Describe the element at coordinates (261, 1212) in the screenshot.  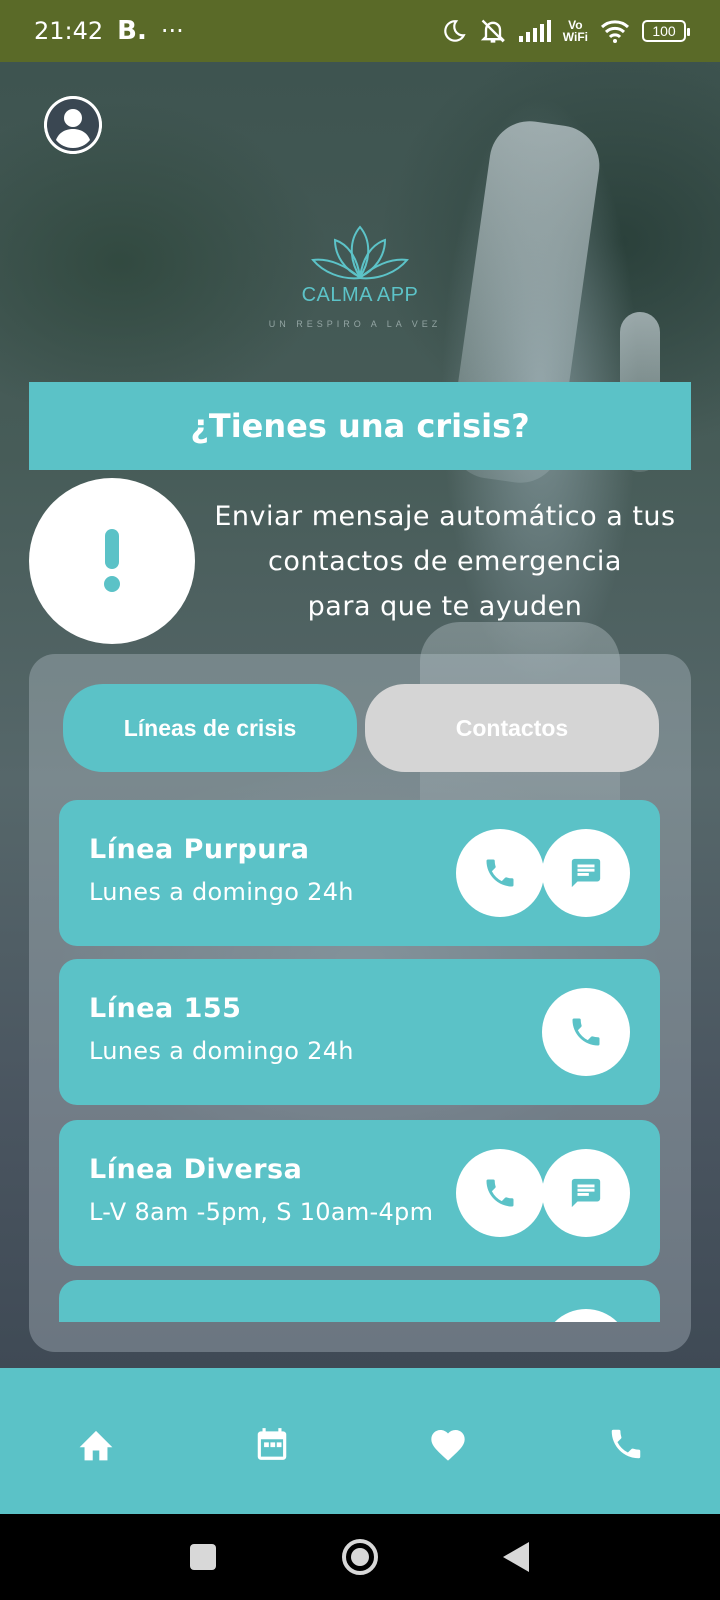
I see `line-hours: L-V 8am -5pm, S 10am-4pm` at that location.